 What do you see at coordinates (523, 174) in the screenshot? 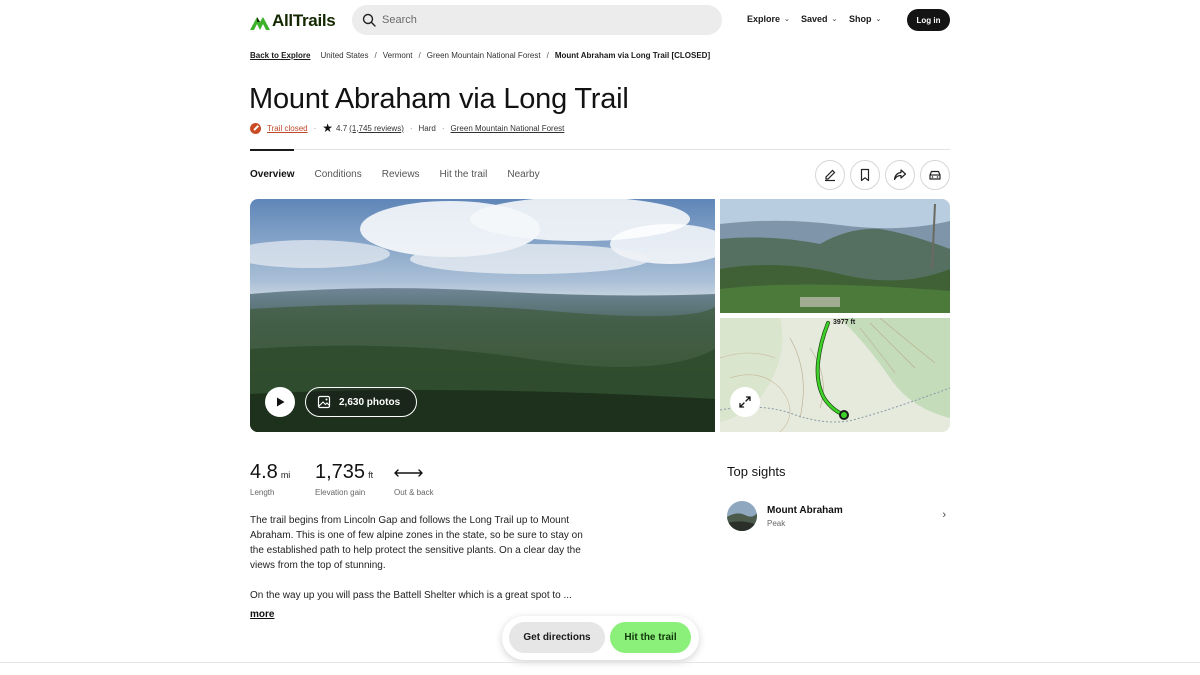
I see `tab-nearby: Nearby` at bounding box center [523, 174].